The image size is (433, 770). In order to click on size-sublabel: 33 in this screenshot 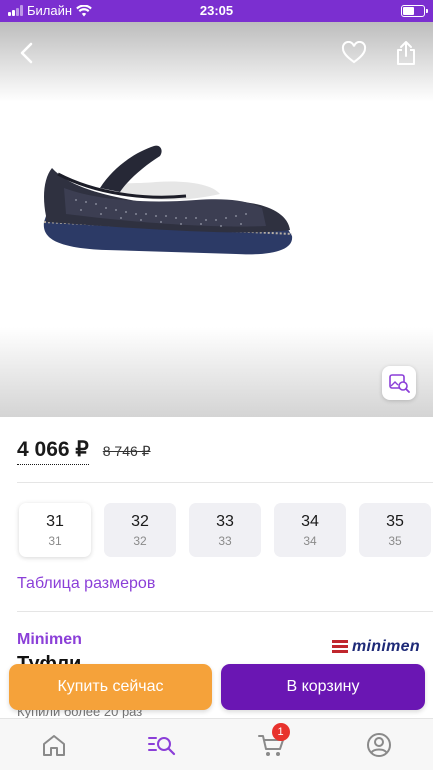, I will do `click(225, 540)`.